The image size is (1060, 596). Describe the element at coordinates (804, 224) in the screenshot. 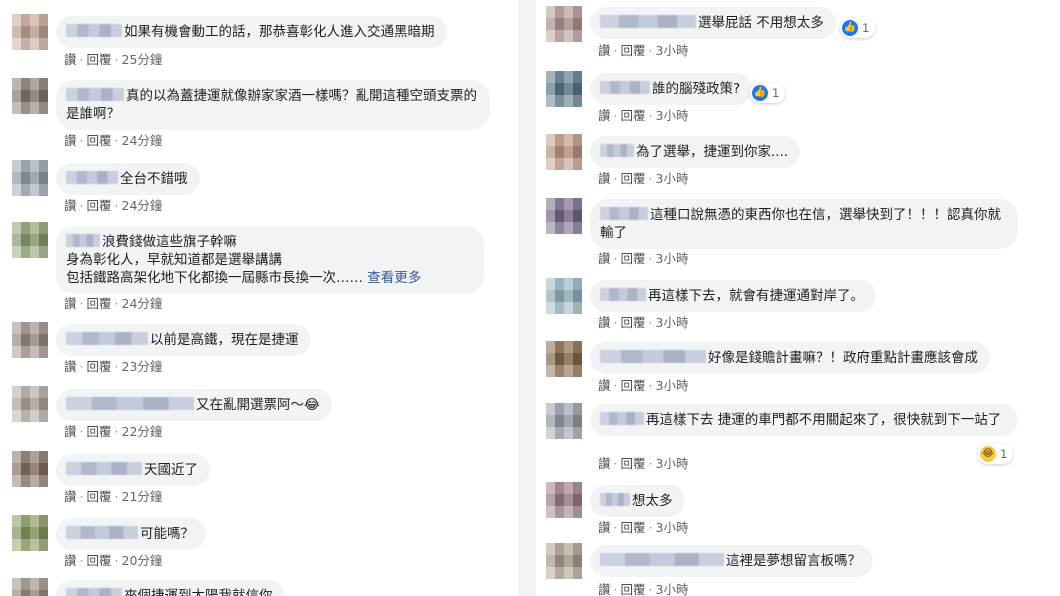

I see `comment-bubble: 這種口說無憑的東西你也在信，選舉快到了！！！認真你就輸了` at that location.